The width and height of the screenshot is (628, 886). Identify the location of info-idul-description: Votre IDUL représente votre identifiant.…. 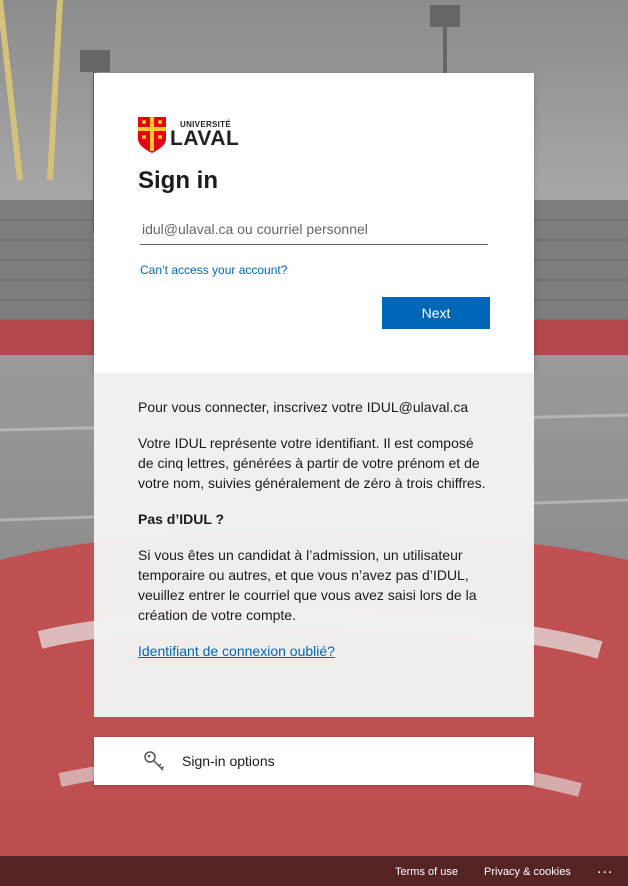
(312, 463).